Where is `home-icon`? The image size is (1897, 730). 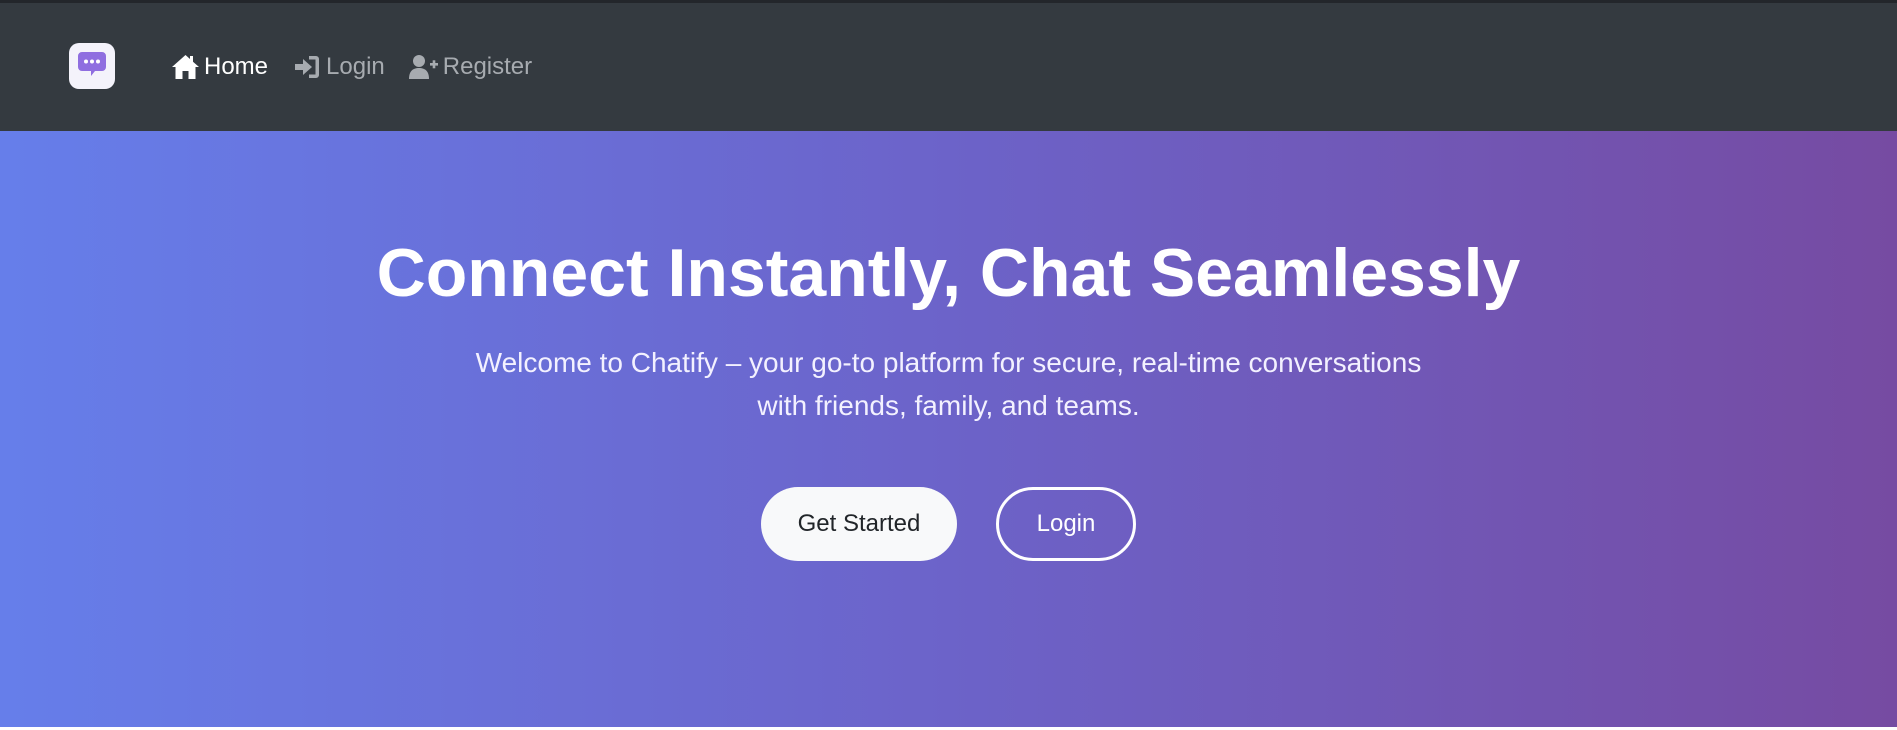 home-icon is located at coordinates (185, 67).